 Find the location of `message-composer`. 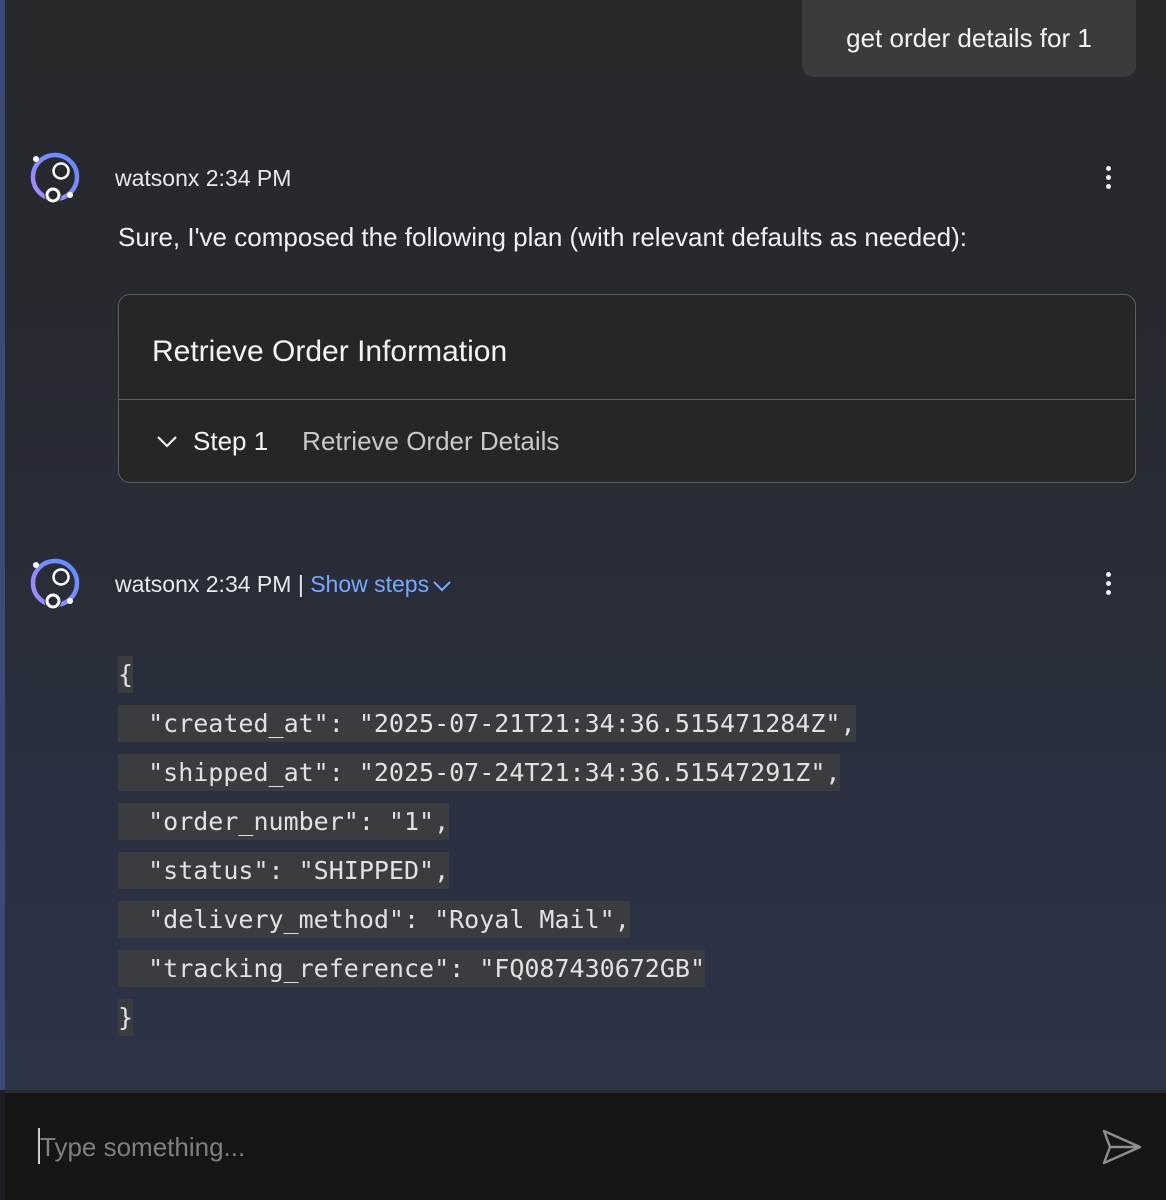

message-composer is located at coordinates (585, 1145).